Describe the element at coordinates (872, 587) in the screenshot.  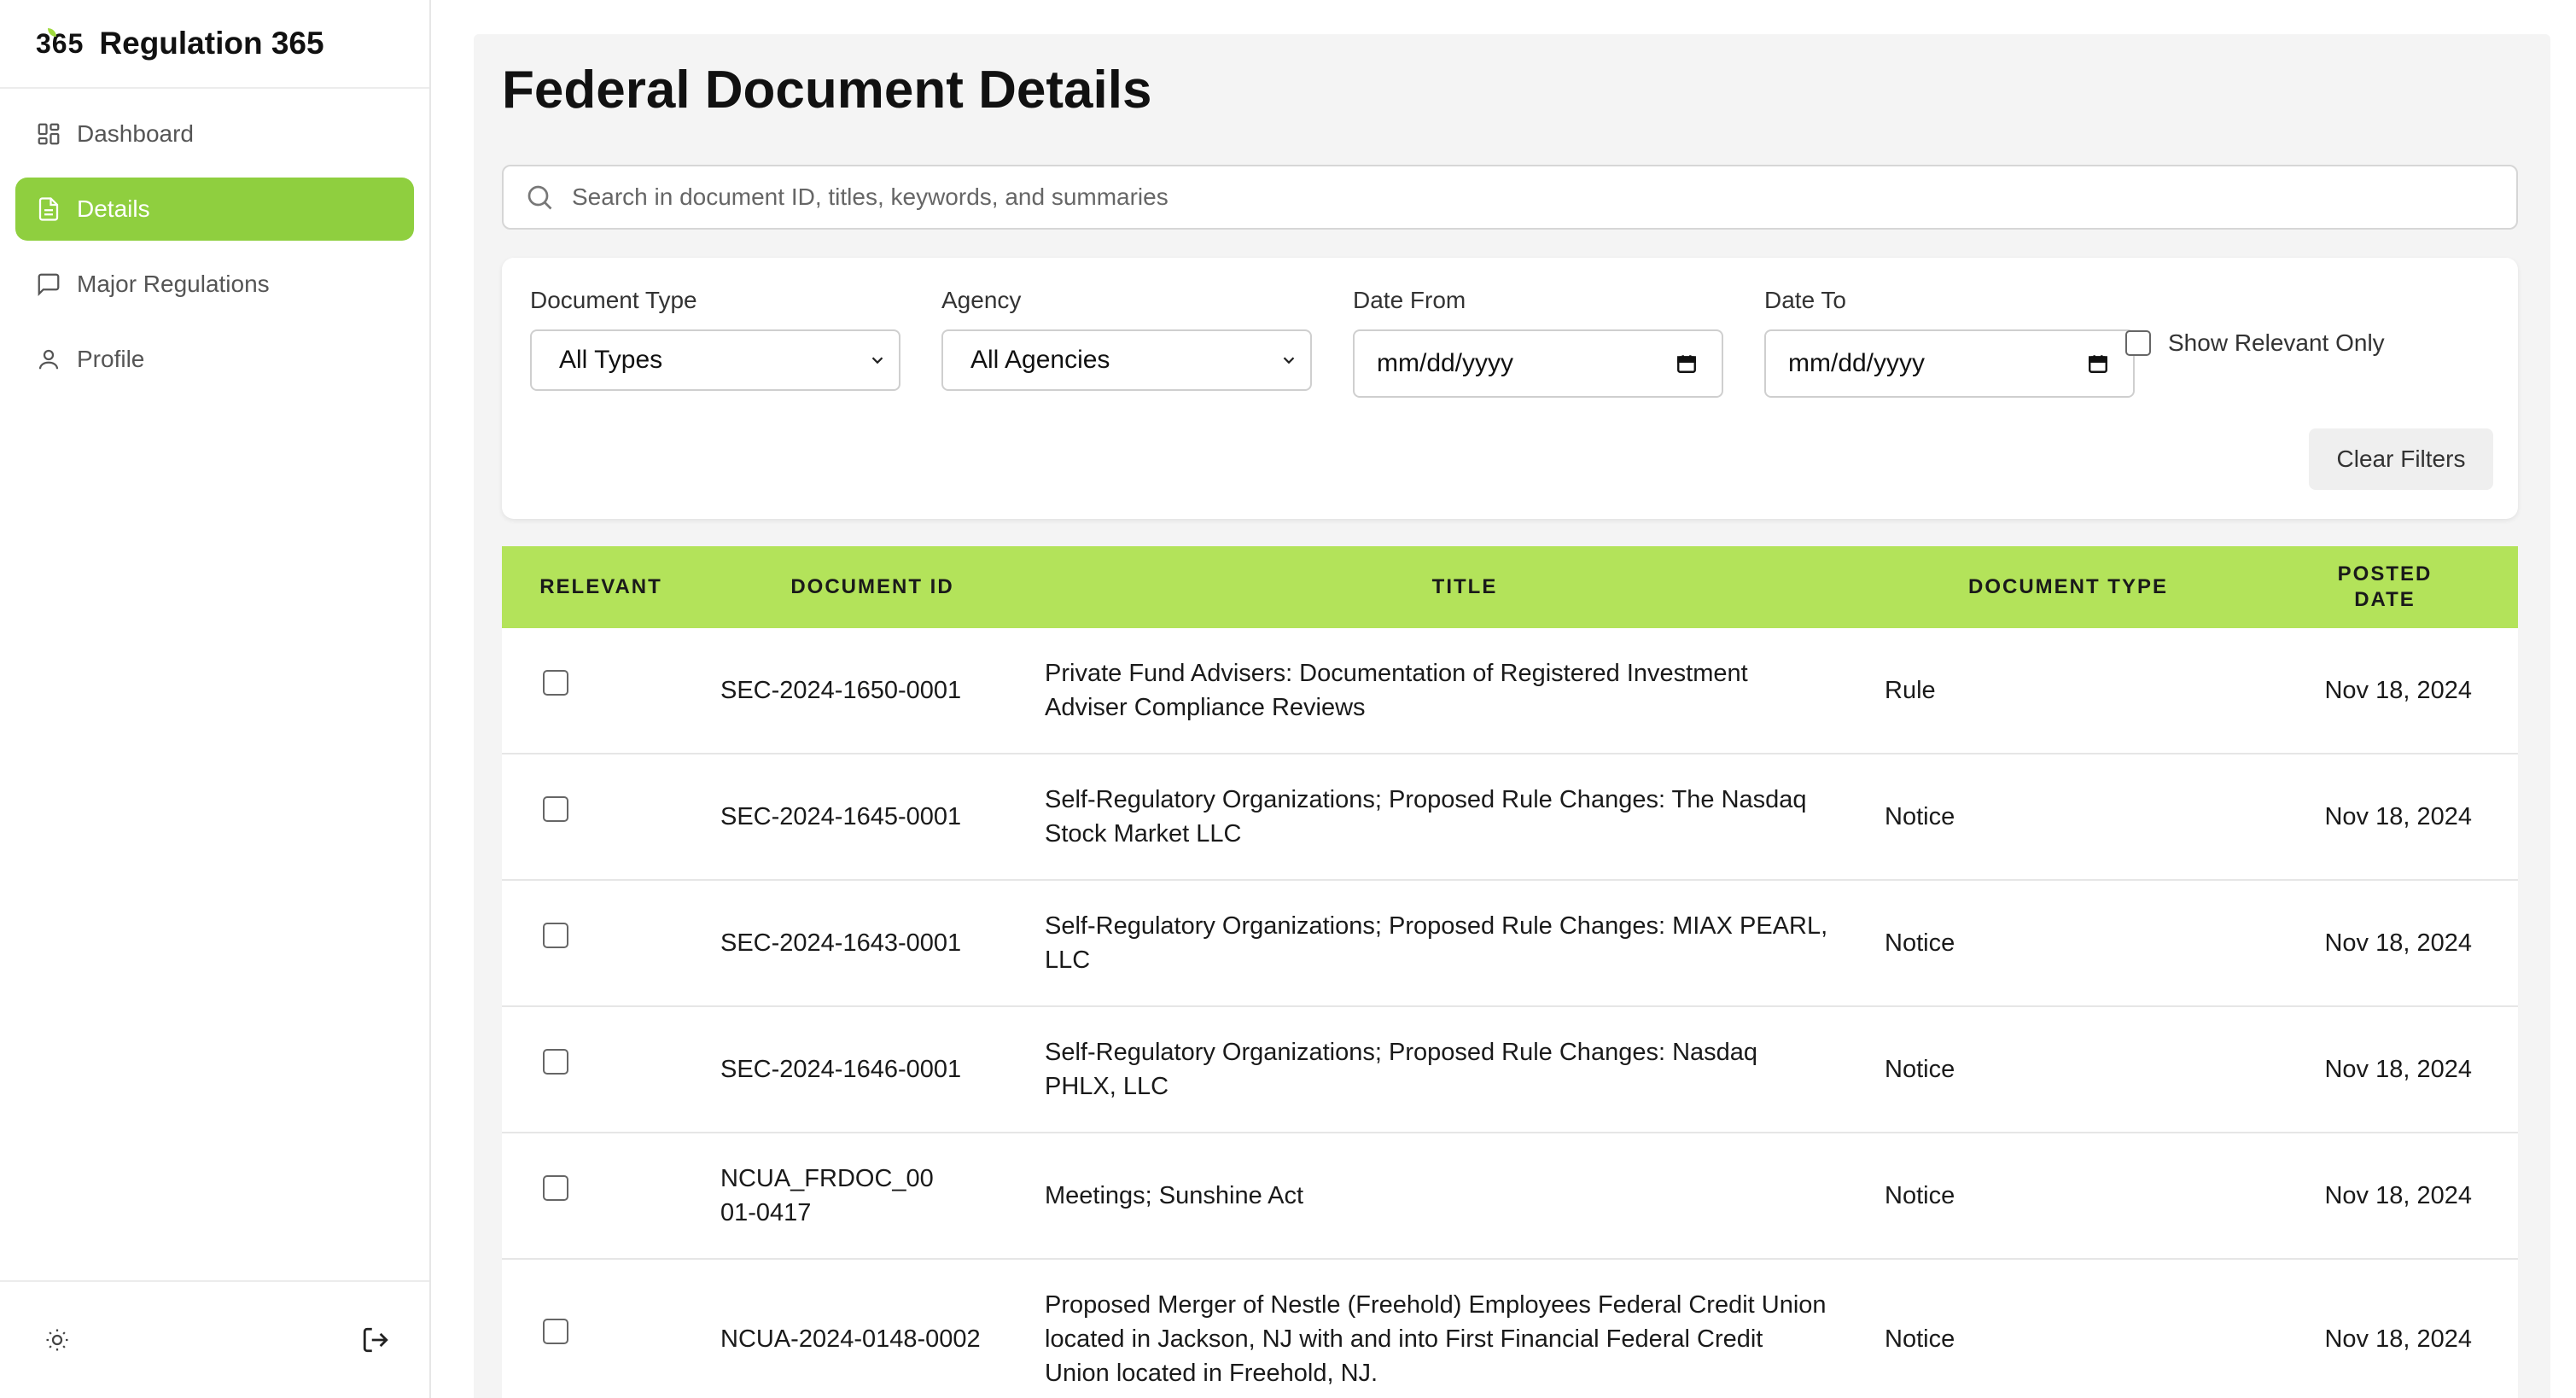
I see `header-document-id: DOCUMENT ID` at that location.